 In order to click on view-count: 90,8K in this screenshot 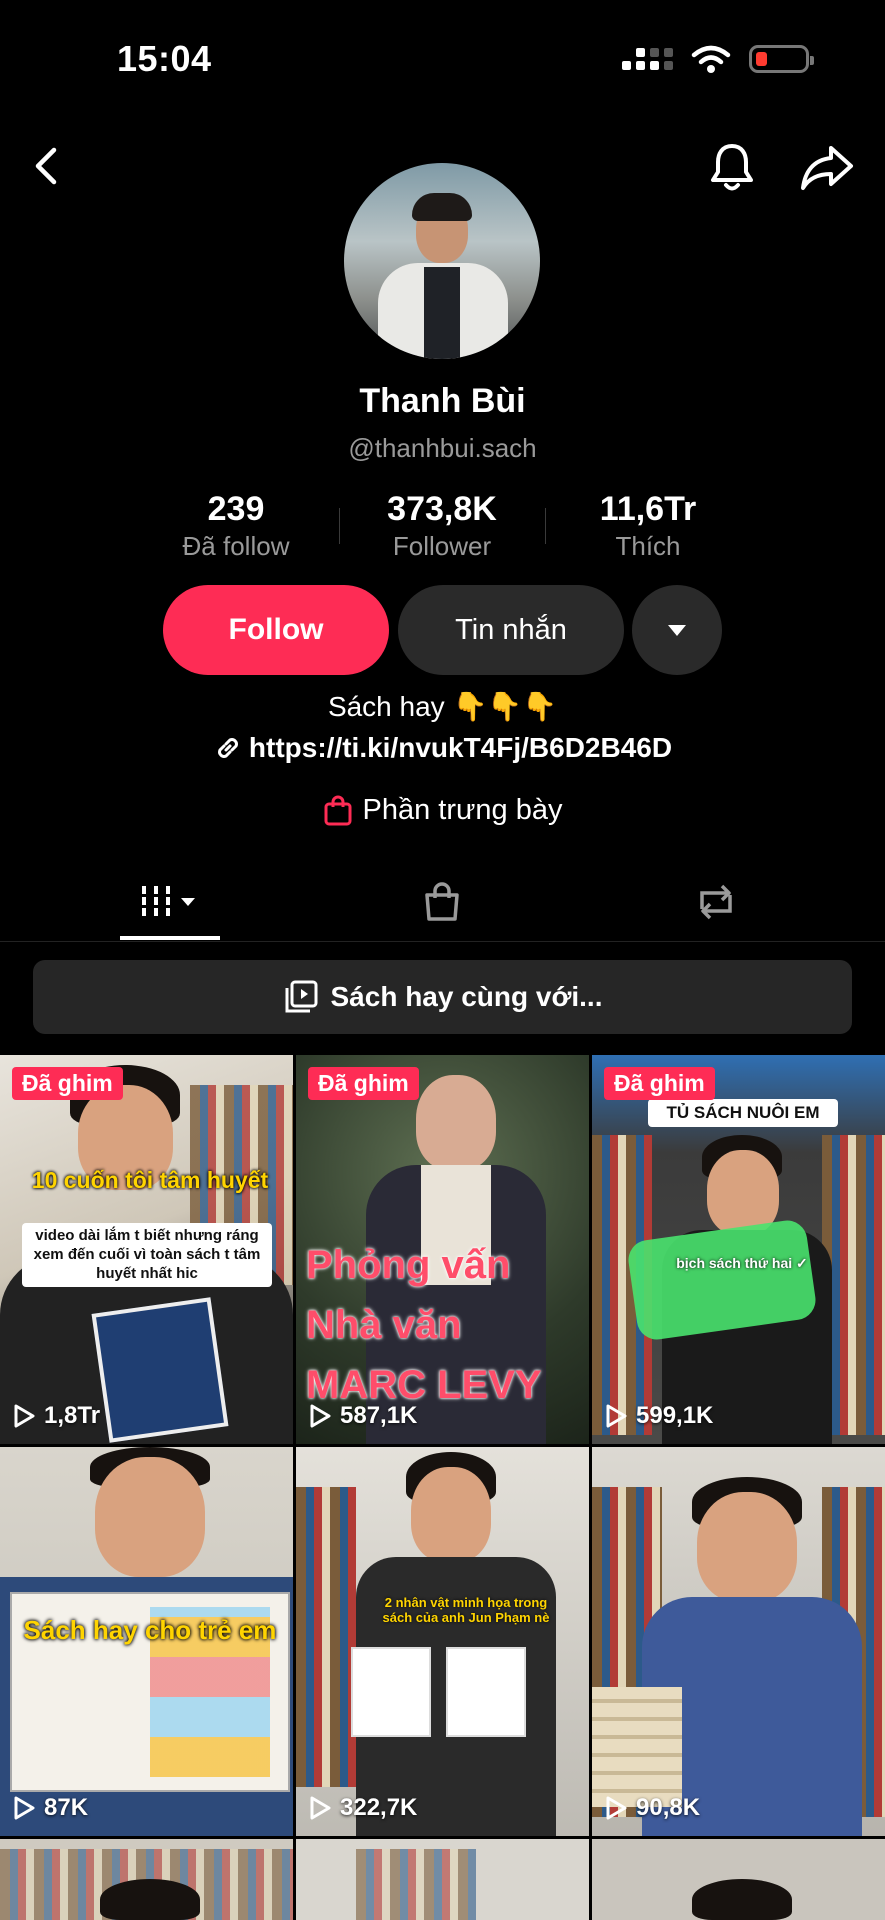, I will do `click(652, 1808)`.